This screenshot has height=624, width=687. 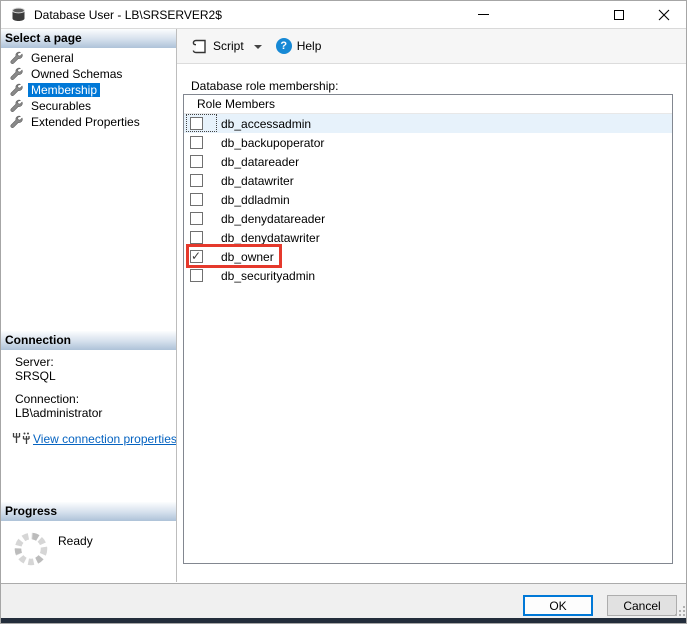 I want to click on maximize-button, so click(x=619, y=14).